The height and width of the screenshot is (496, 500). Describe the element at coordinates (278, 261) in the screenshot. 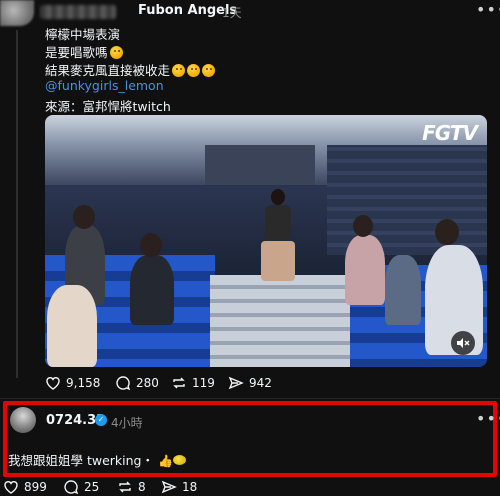

I see `dancer-legs` at that location.